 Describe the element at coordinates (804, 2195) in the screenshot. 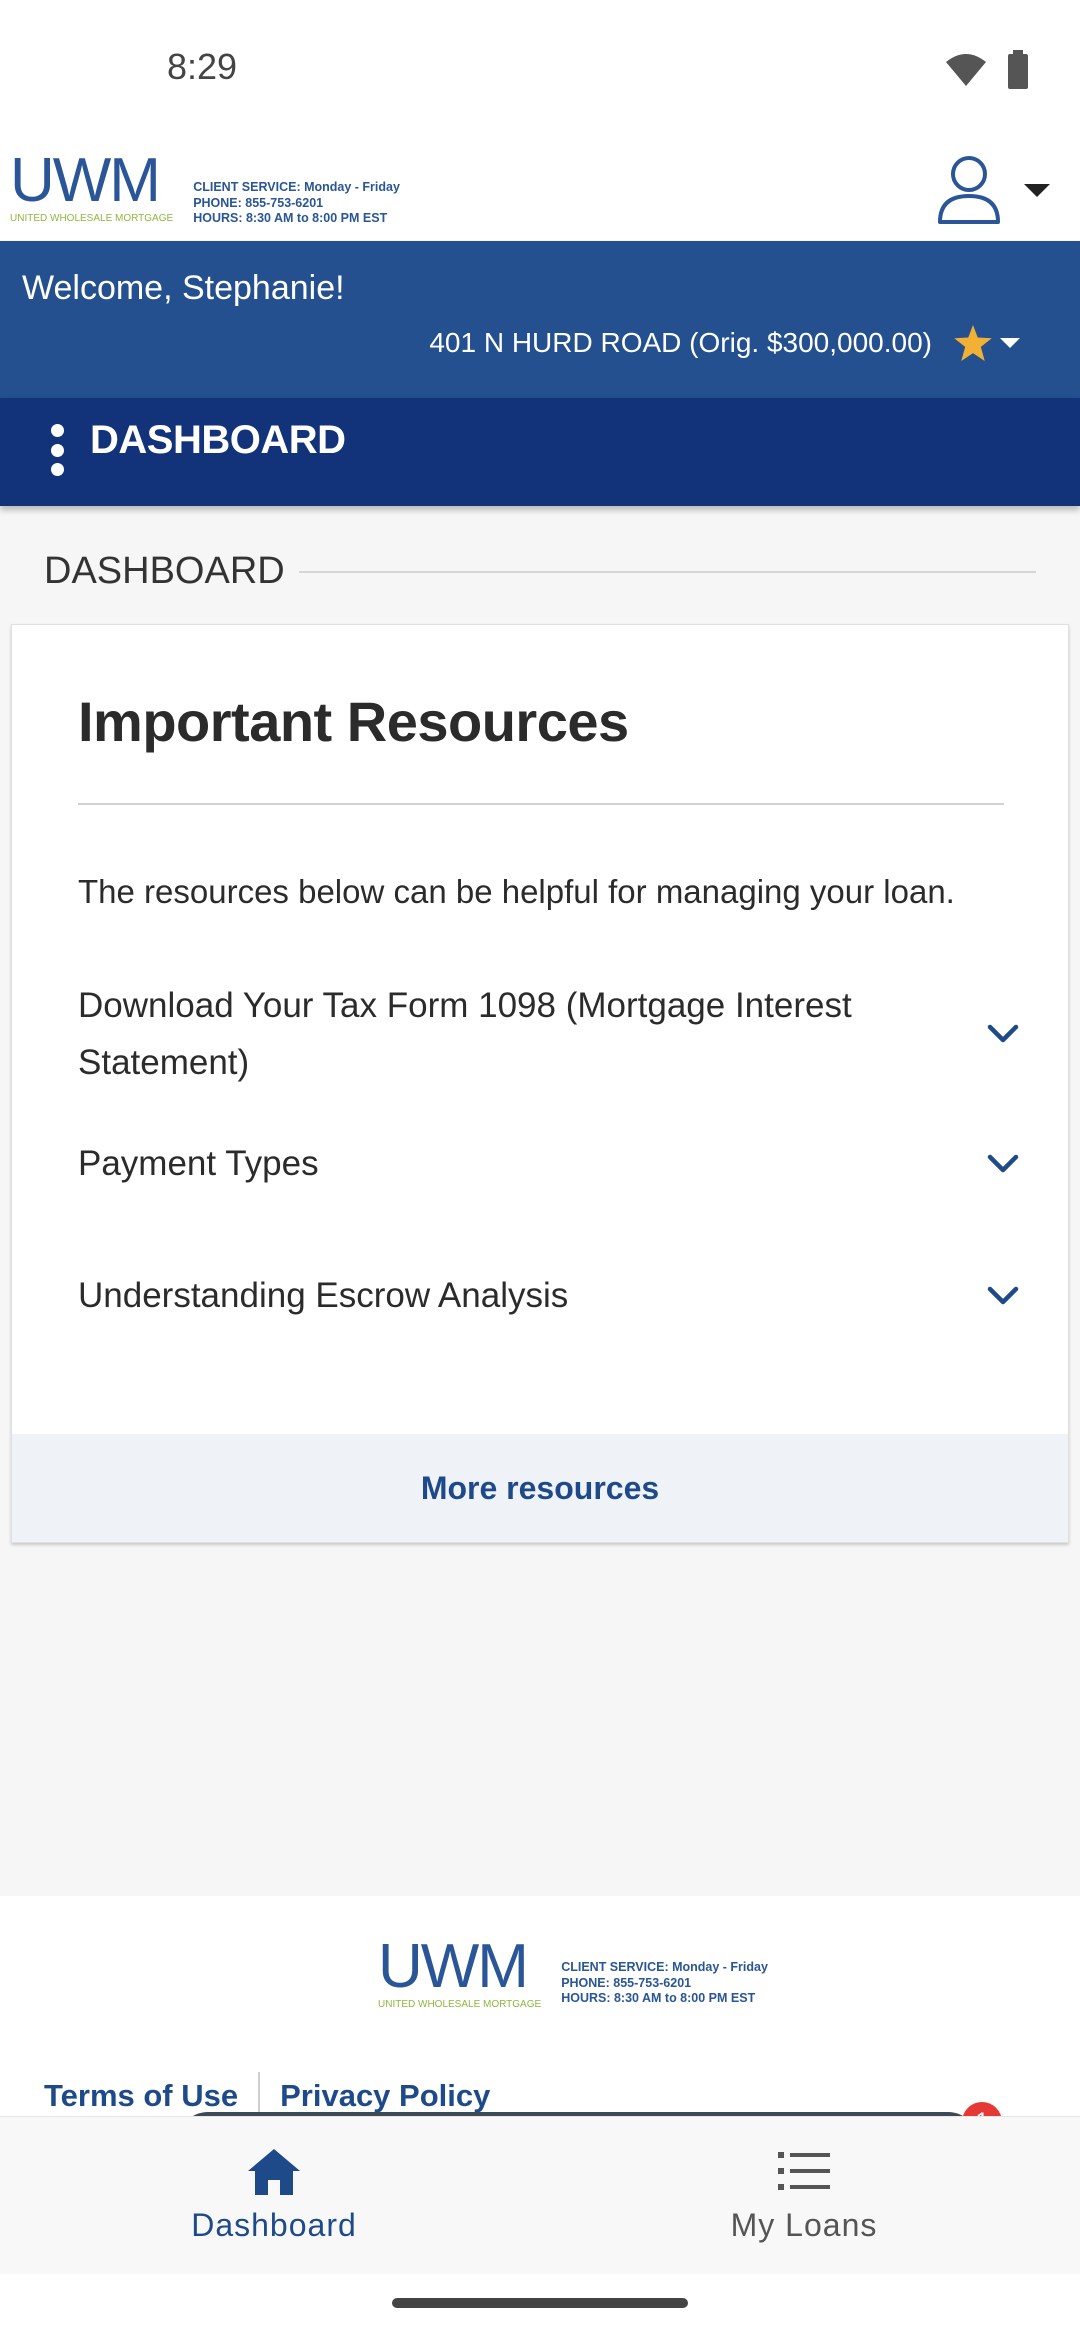

I see `tab-my-loans: My Loans` at that location.